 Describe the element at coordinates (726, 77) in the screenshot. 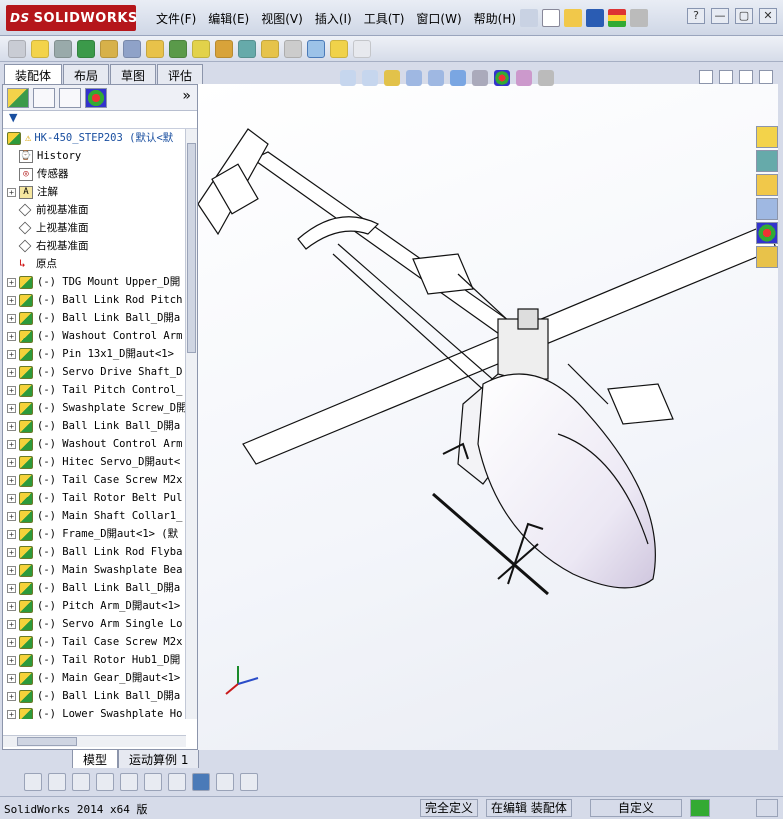

I see `viewport-split-icon` at that location.